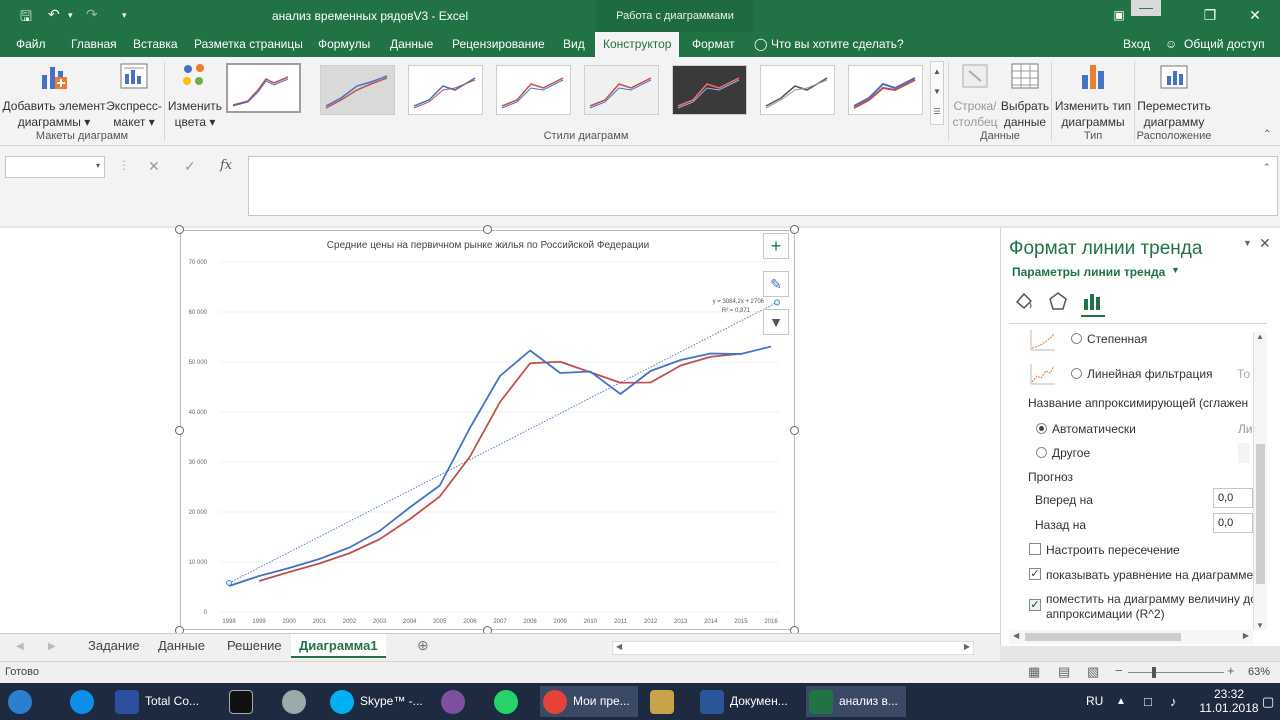 This screenshot has width=1280, height=720. I want to click on zoom-slider-thumb, so click(1154, 672).